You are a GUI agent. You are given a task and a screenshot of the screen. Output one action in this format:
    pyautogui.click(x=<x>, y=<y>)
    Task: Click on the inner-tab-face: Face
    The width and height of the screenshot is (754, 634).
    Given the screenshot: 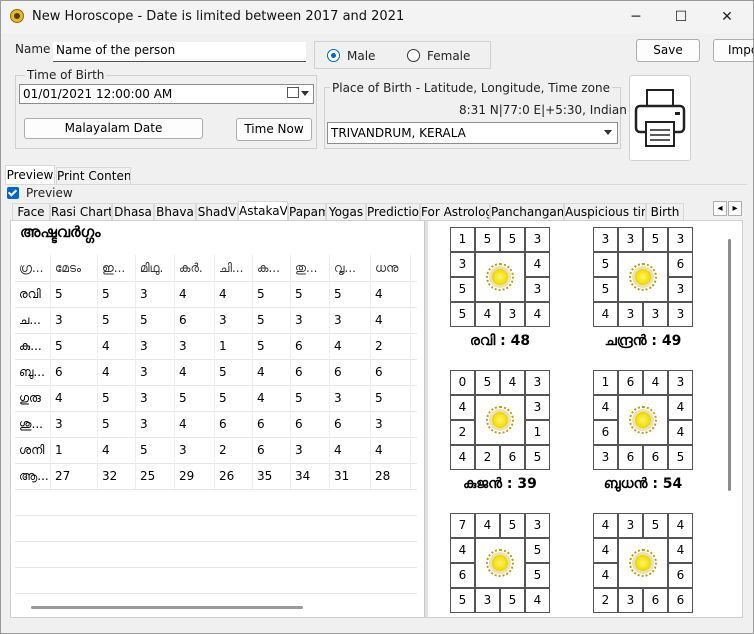 What is the action you would take?
    pyautogui.click(x=31, y=212)
    